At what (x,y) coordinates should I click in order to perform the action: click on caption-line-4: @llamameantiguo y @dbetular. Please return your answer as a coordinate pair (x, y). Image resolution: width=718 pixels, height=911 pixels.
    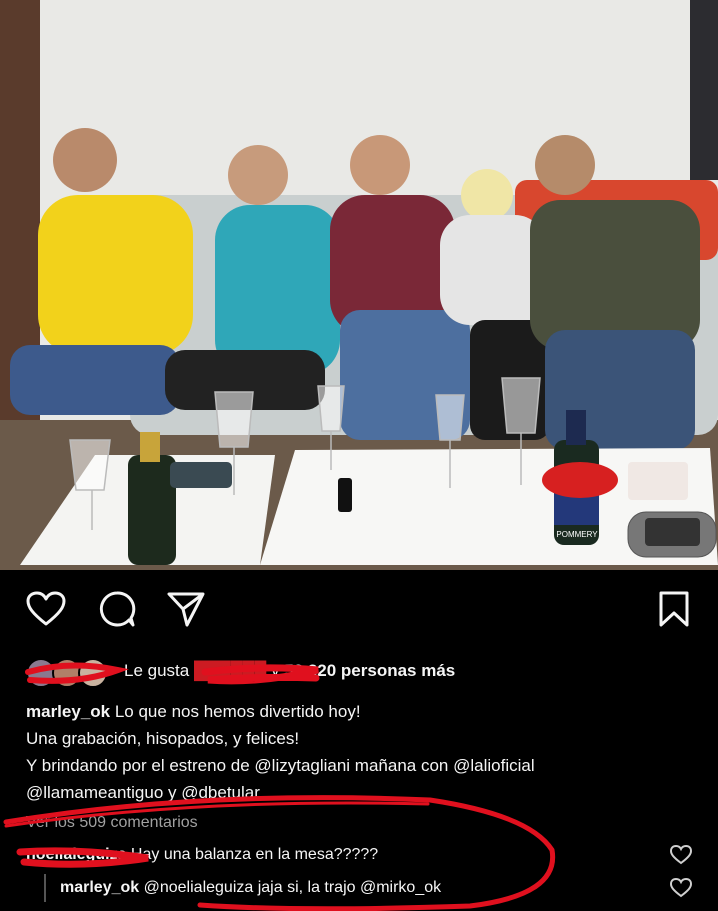
    Looking at the image, I should click on (143, 792).